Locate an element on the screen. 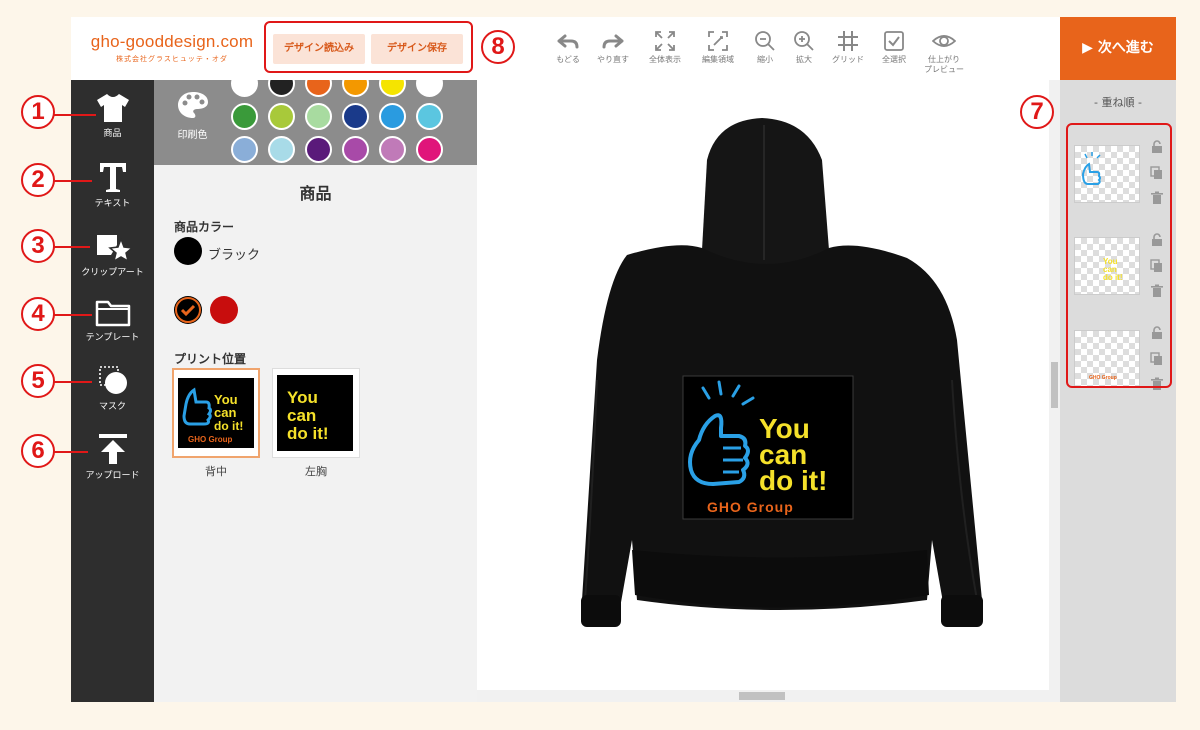  position-chest-card: You can do it! is located at coordinates (316, 413).